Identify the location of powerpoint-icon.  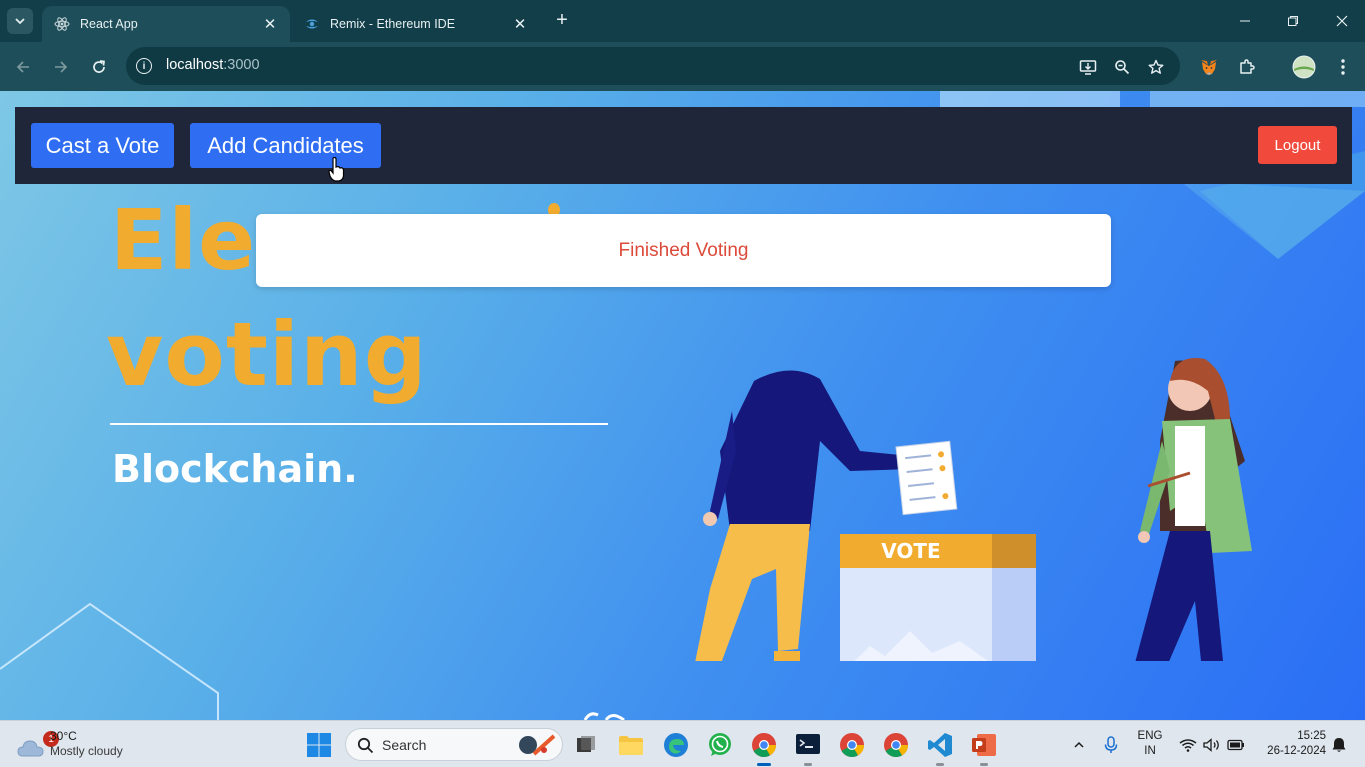
(984, 745).